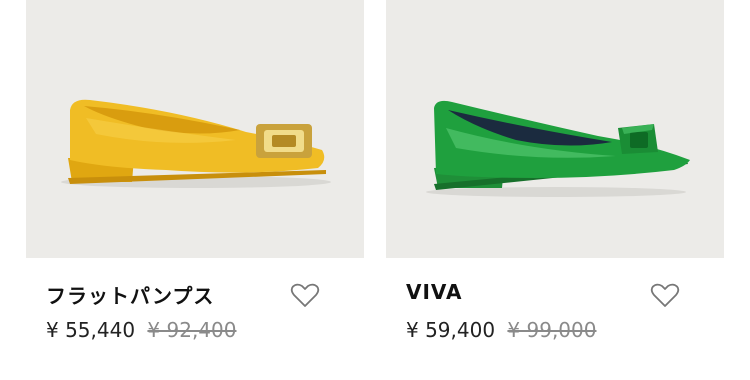 The height and width of the screenshot is (380, 750). Describe the element at coordinates (558, 148) in the screenshot. I see `green-pointed-flat-image` at that location.